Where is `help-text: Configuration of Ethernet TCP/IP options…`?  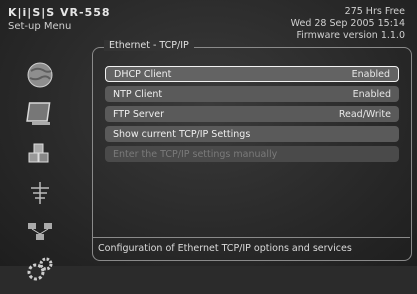
help-text: Configuration of Ethernet TCP/IP options… is located at coordinates (225, 248).